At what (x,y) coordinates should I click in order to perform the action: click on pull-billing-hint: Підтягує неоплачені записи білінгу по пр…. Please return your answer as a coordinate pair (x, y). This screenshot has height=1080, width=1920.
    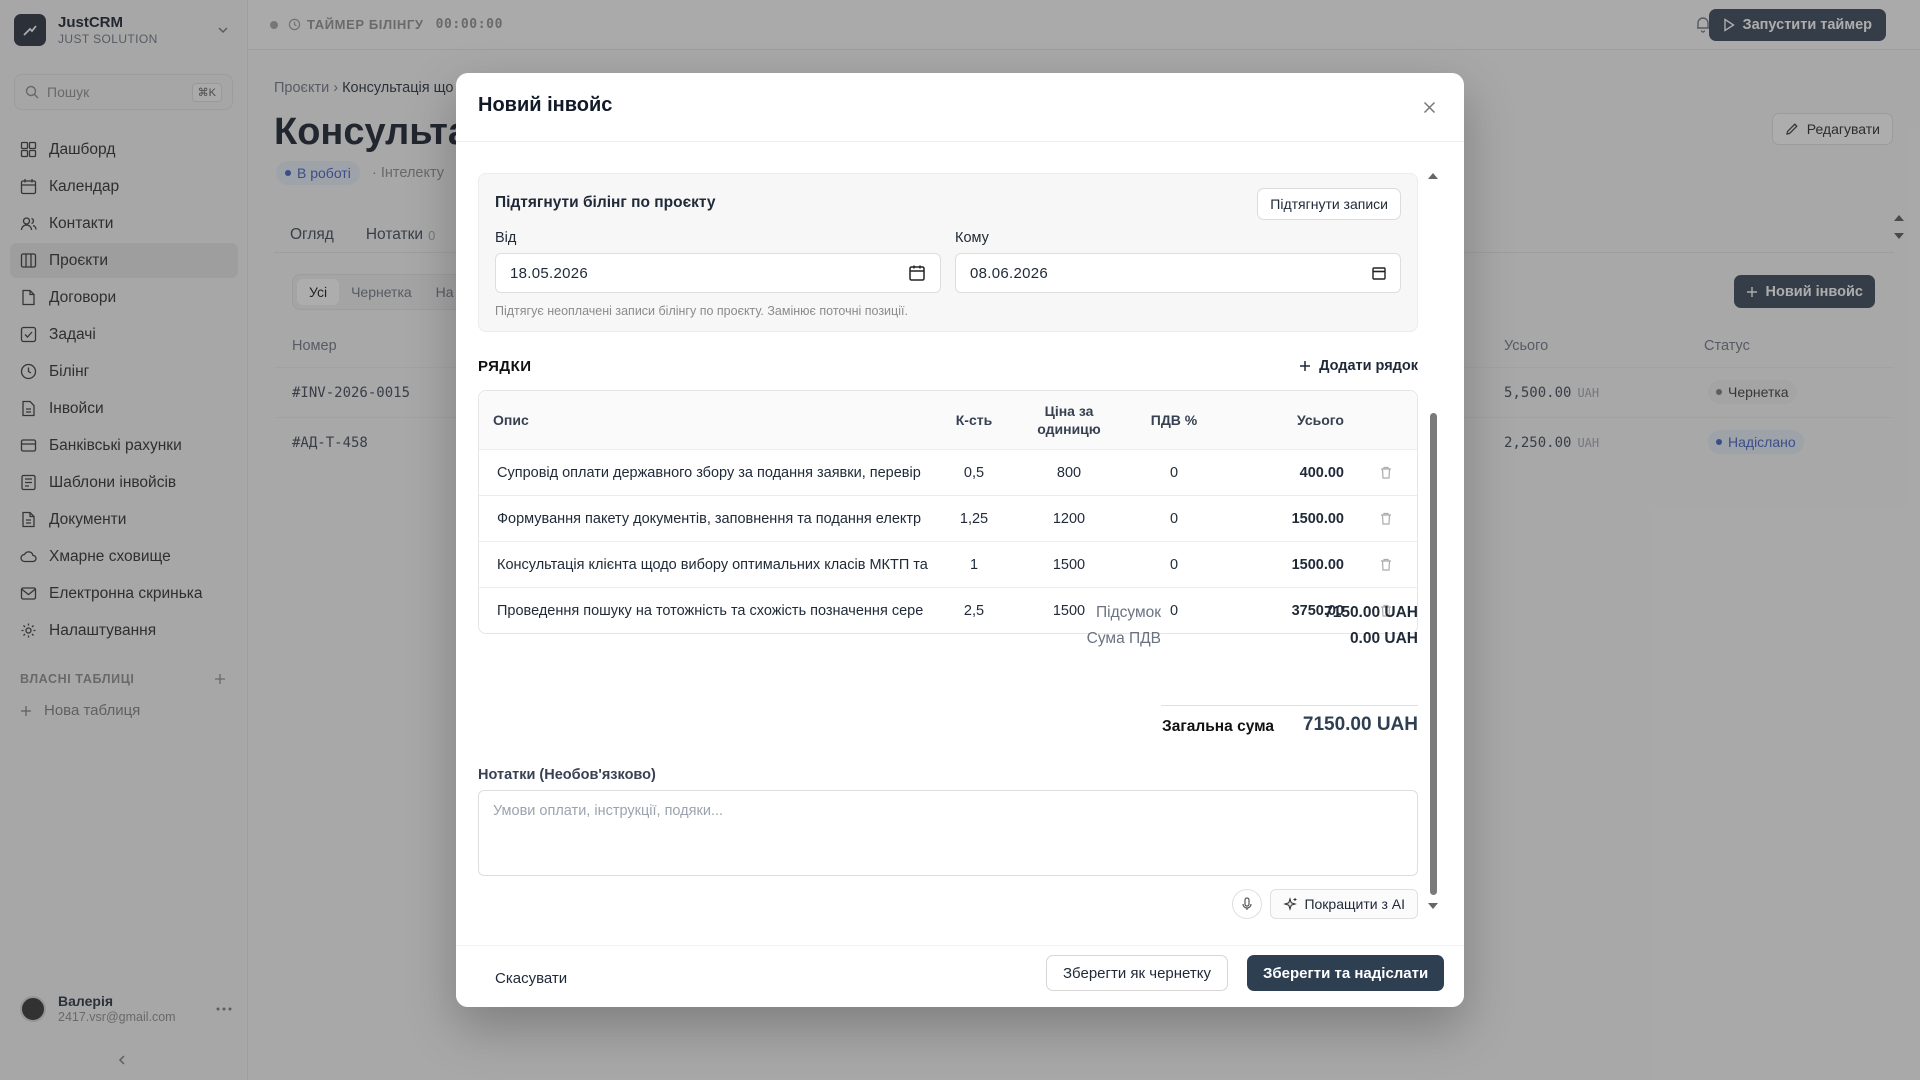
    Looking at the image, I should click on (701, 311).